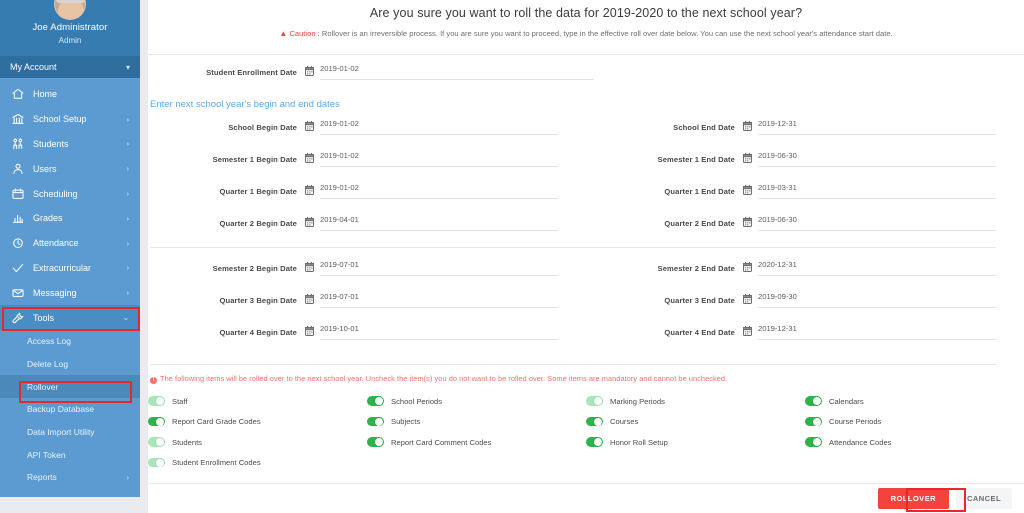 The width and height of the screenshot is (1024, 513). Describe the element at coordinates (70, 364) in the screenshot. I see `sidebar-subitem-delete-log: Delete Log` at that location.